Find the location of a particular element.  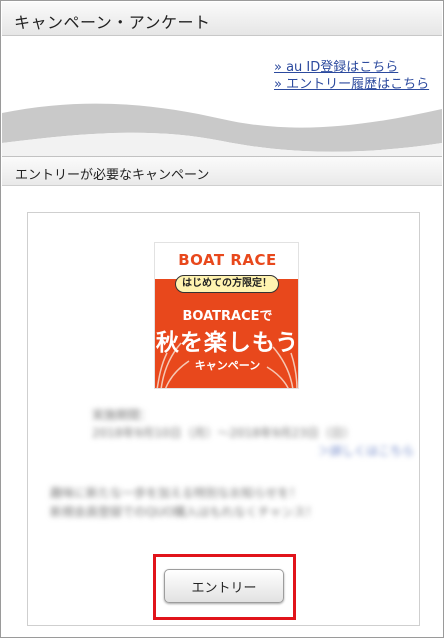

entry-button: エントリー is located at coordinates (224, 586).